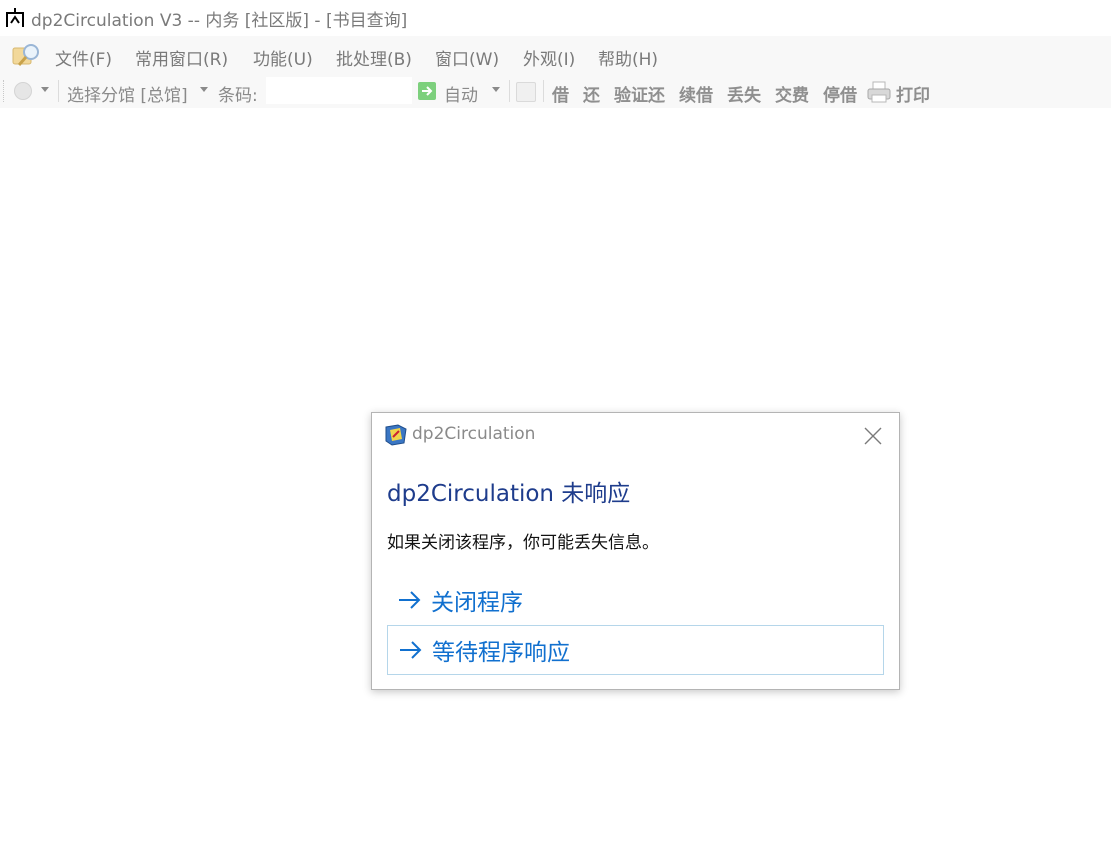 Image resolution: width=1111 pixels, height=860 pixels. Describe the element at coordinates (474, 434) in the screenshot. I see `dialog-title: dp2Circulation` at that location.